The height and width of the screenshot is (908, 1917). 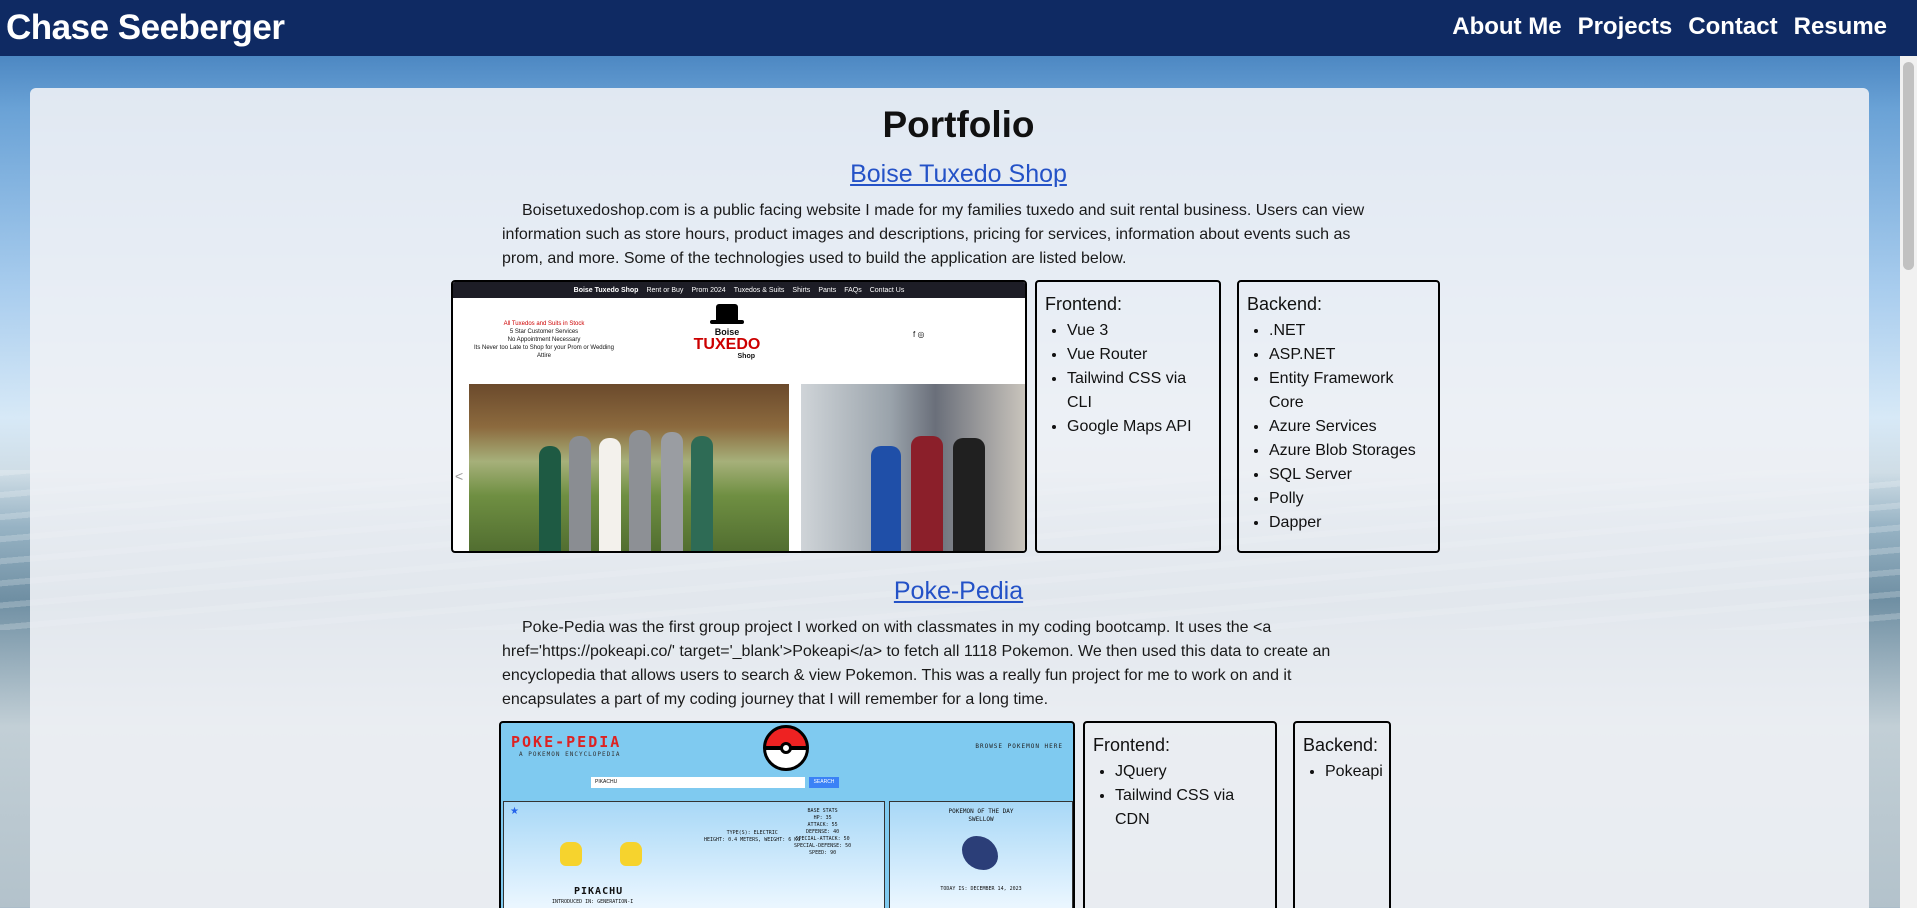 What do you see at coordinates (823, 846) in the screenshot?
I see `stat-line: SPECIAL-DEFENSE: 50` at bounding box center [823, 846].